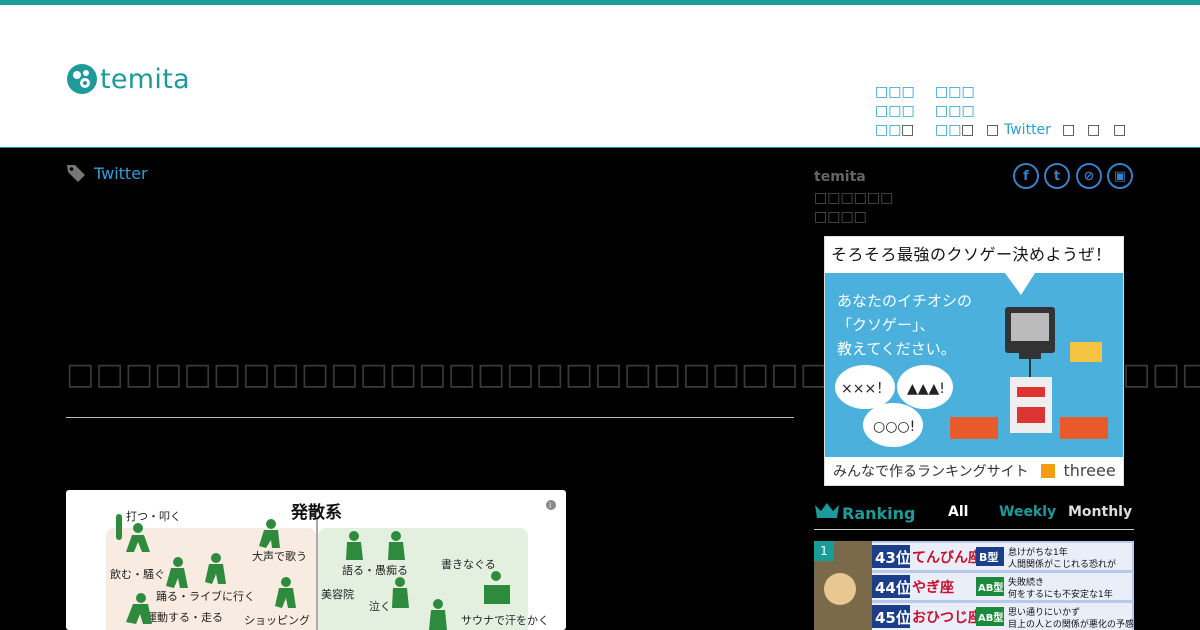 The width and height of the screenshot is (1200, 630). What do you see at coordinates (1048, 471) in the screenshot?
I see `threee-logo-icon` at bounding box center [1048, 471].